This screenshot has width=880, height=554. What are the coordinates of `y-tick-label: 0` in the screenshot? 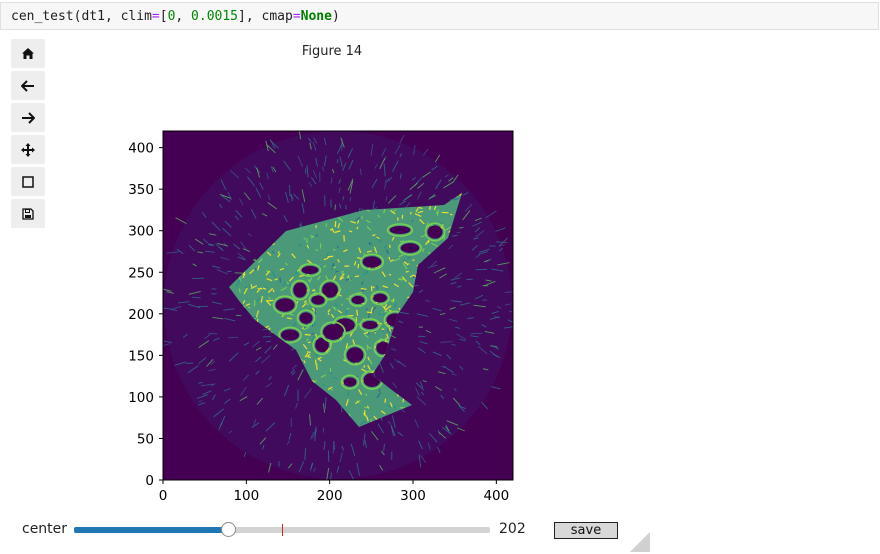 It's located at (149, 481).